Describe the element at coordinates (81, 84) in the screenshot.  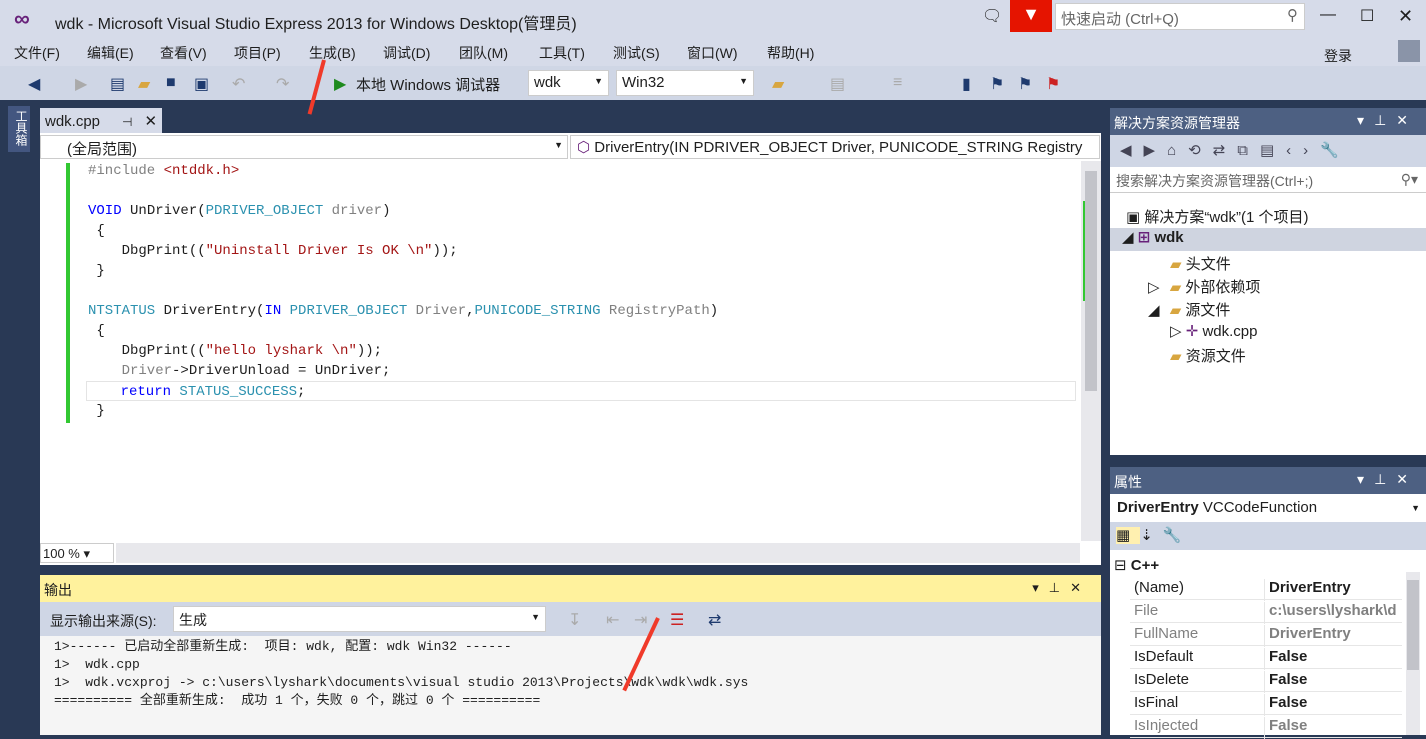
I see `forward-icon: ▶` at that location.